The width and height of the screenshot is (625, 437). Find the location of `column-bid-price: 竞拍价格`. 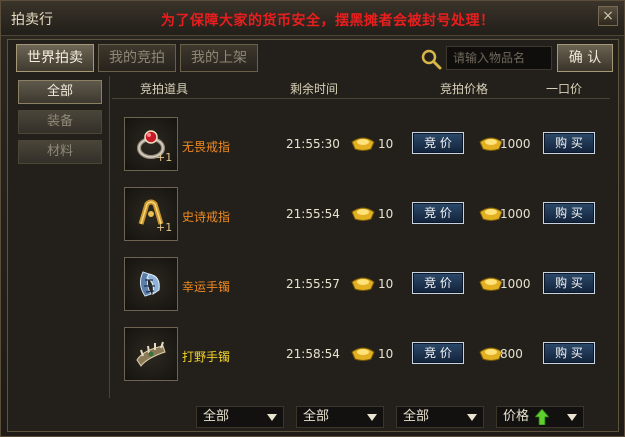

column-bid-price: 竞拍价格 is located at coordinates (464, 89).